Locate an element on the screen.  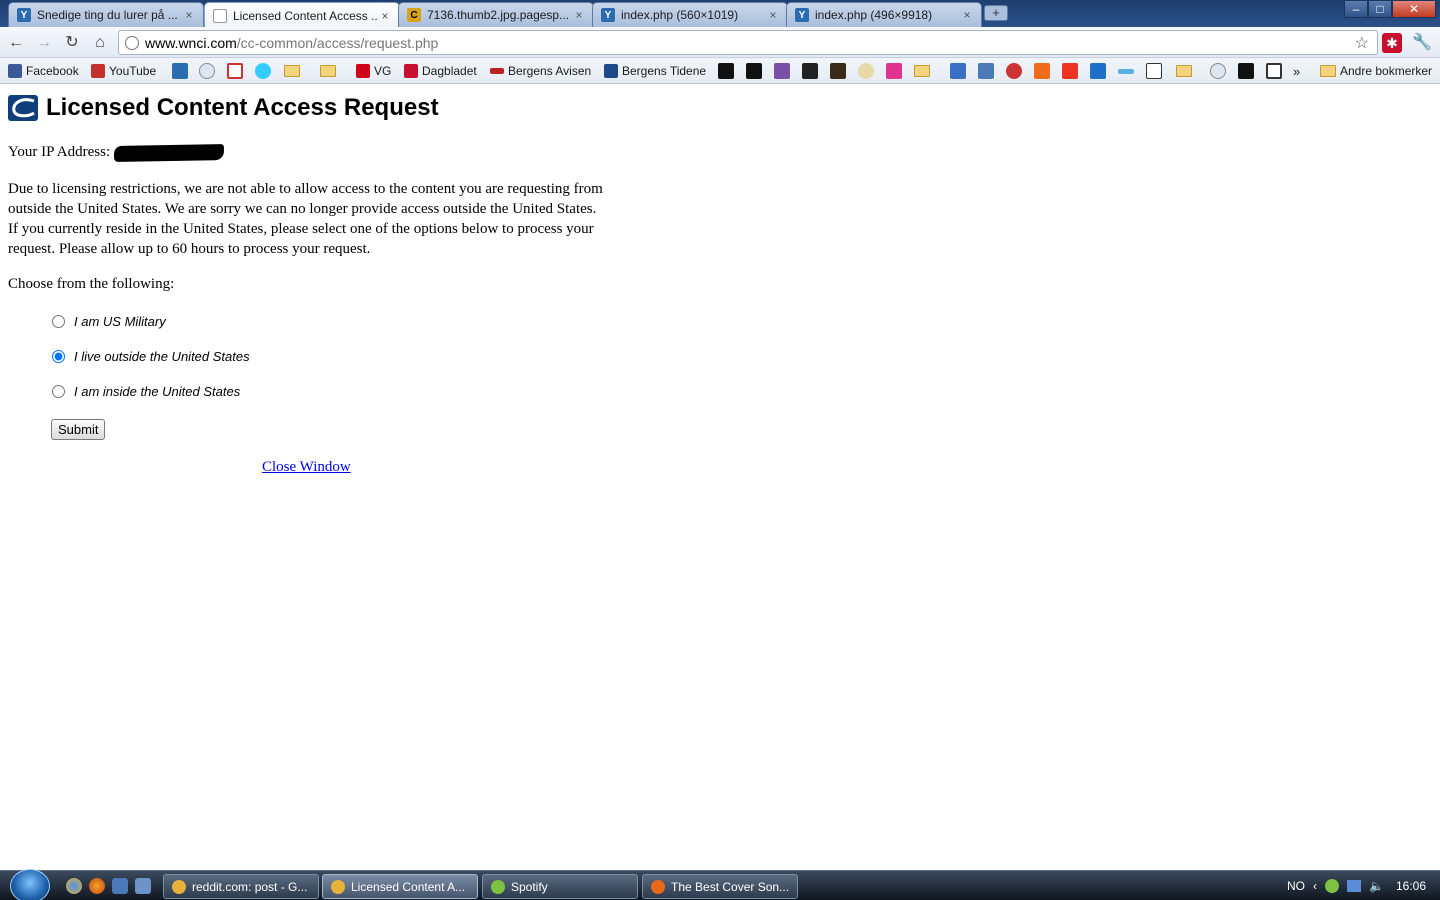
bookmark-label: Facebook is located at coordinates (52, 71).